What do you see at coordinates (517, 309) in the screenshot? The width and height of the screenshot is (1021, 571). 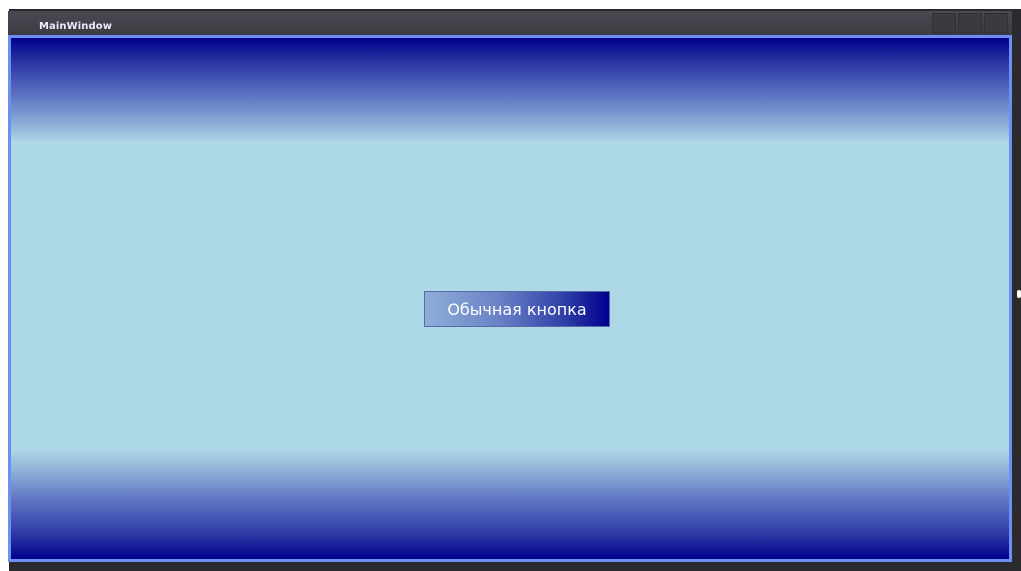 I see `regular-button: Обычная кнопка` at bounding box center [517, 309].